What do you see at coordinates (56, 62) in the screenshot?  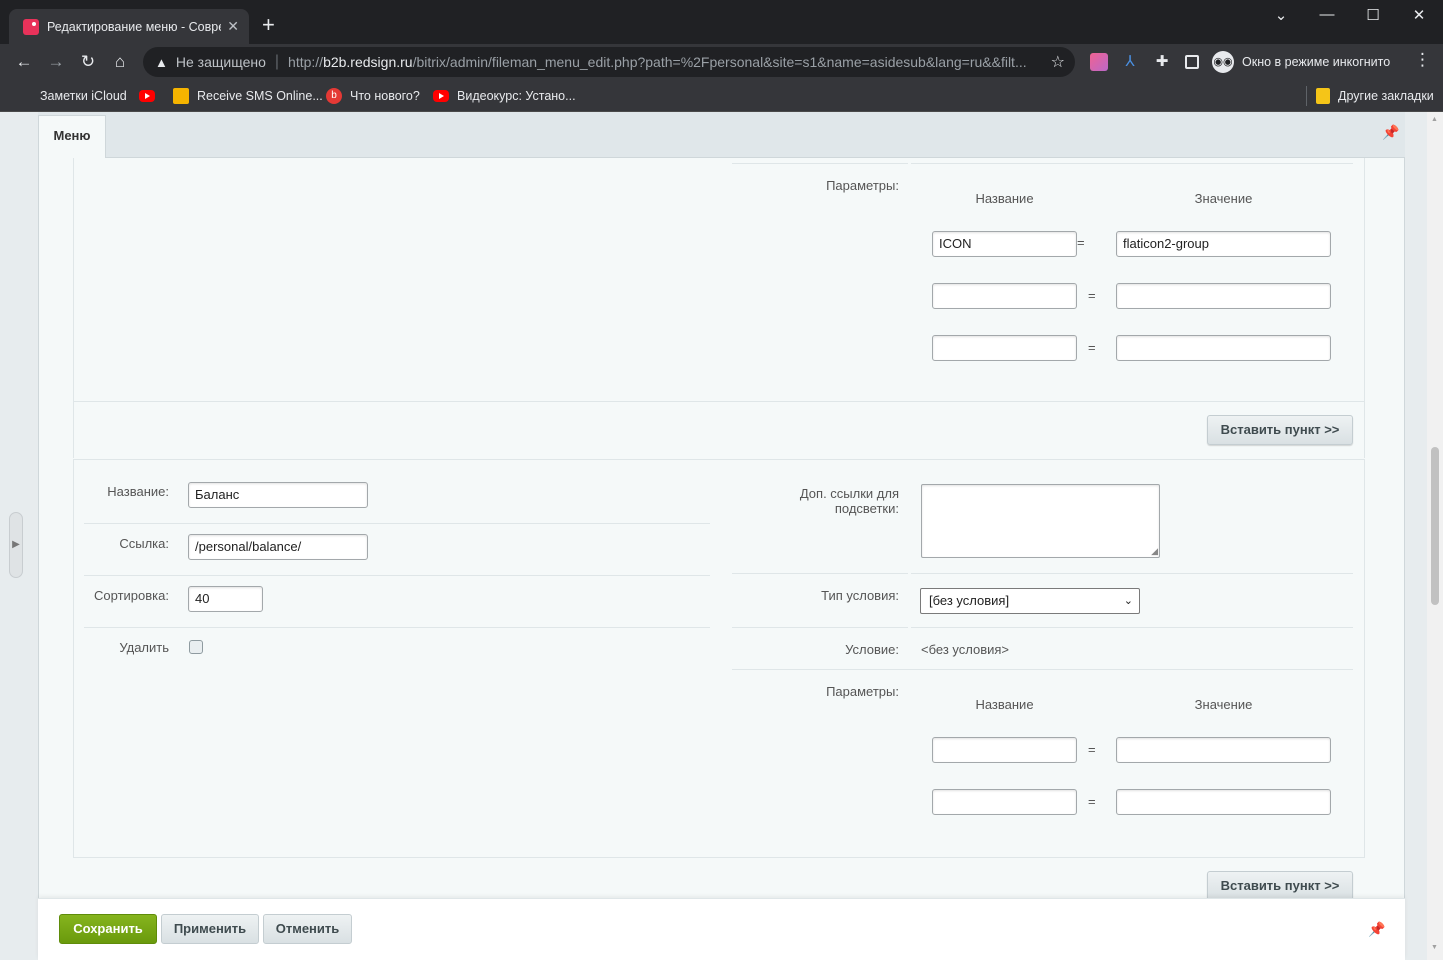 I see `forward-icon: →` at bounding box center [56, 62].